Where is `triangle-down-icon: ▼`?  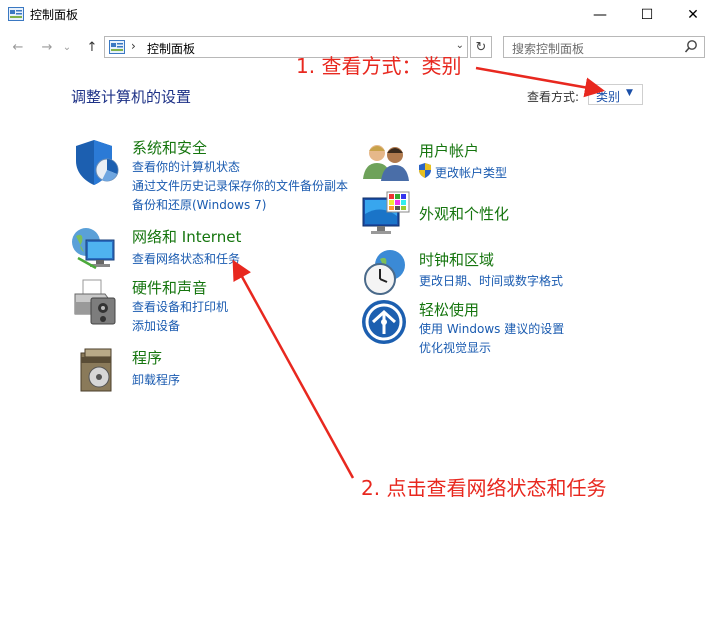
triangle-down-icon: ▼ is located at coordinates (629, 93).